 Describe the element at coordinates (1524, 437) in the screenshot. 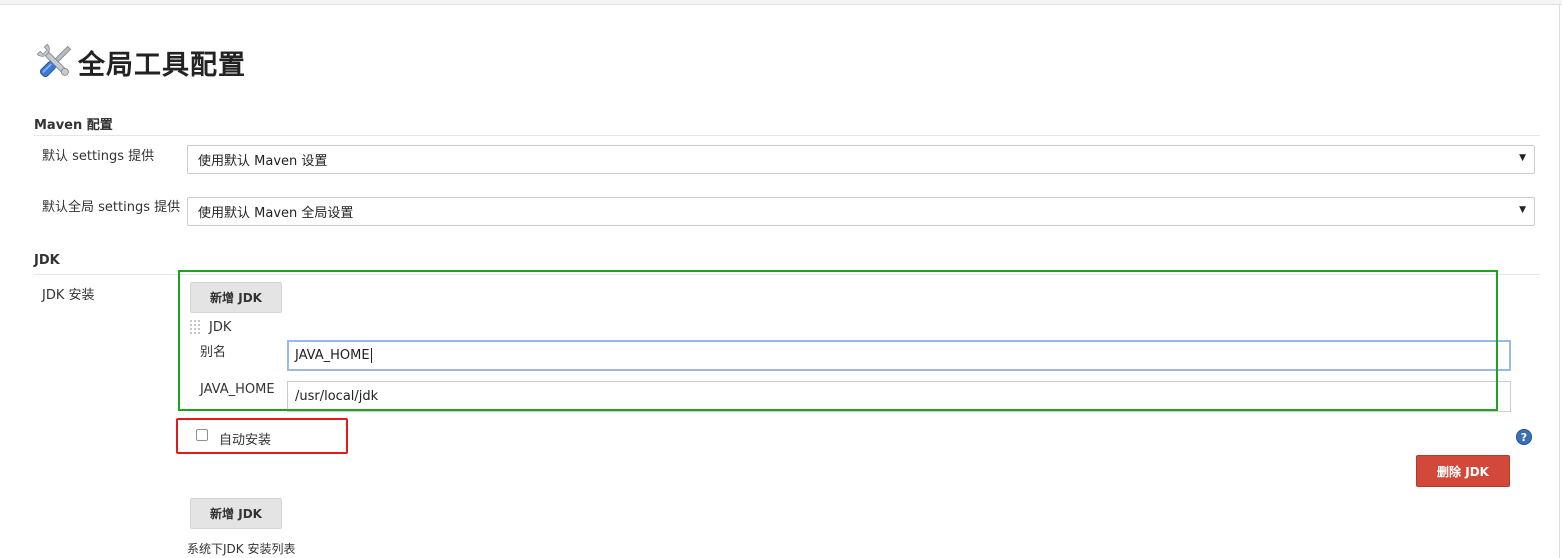

I see `help-icon: ?` at that location.